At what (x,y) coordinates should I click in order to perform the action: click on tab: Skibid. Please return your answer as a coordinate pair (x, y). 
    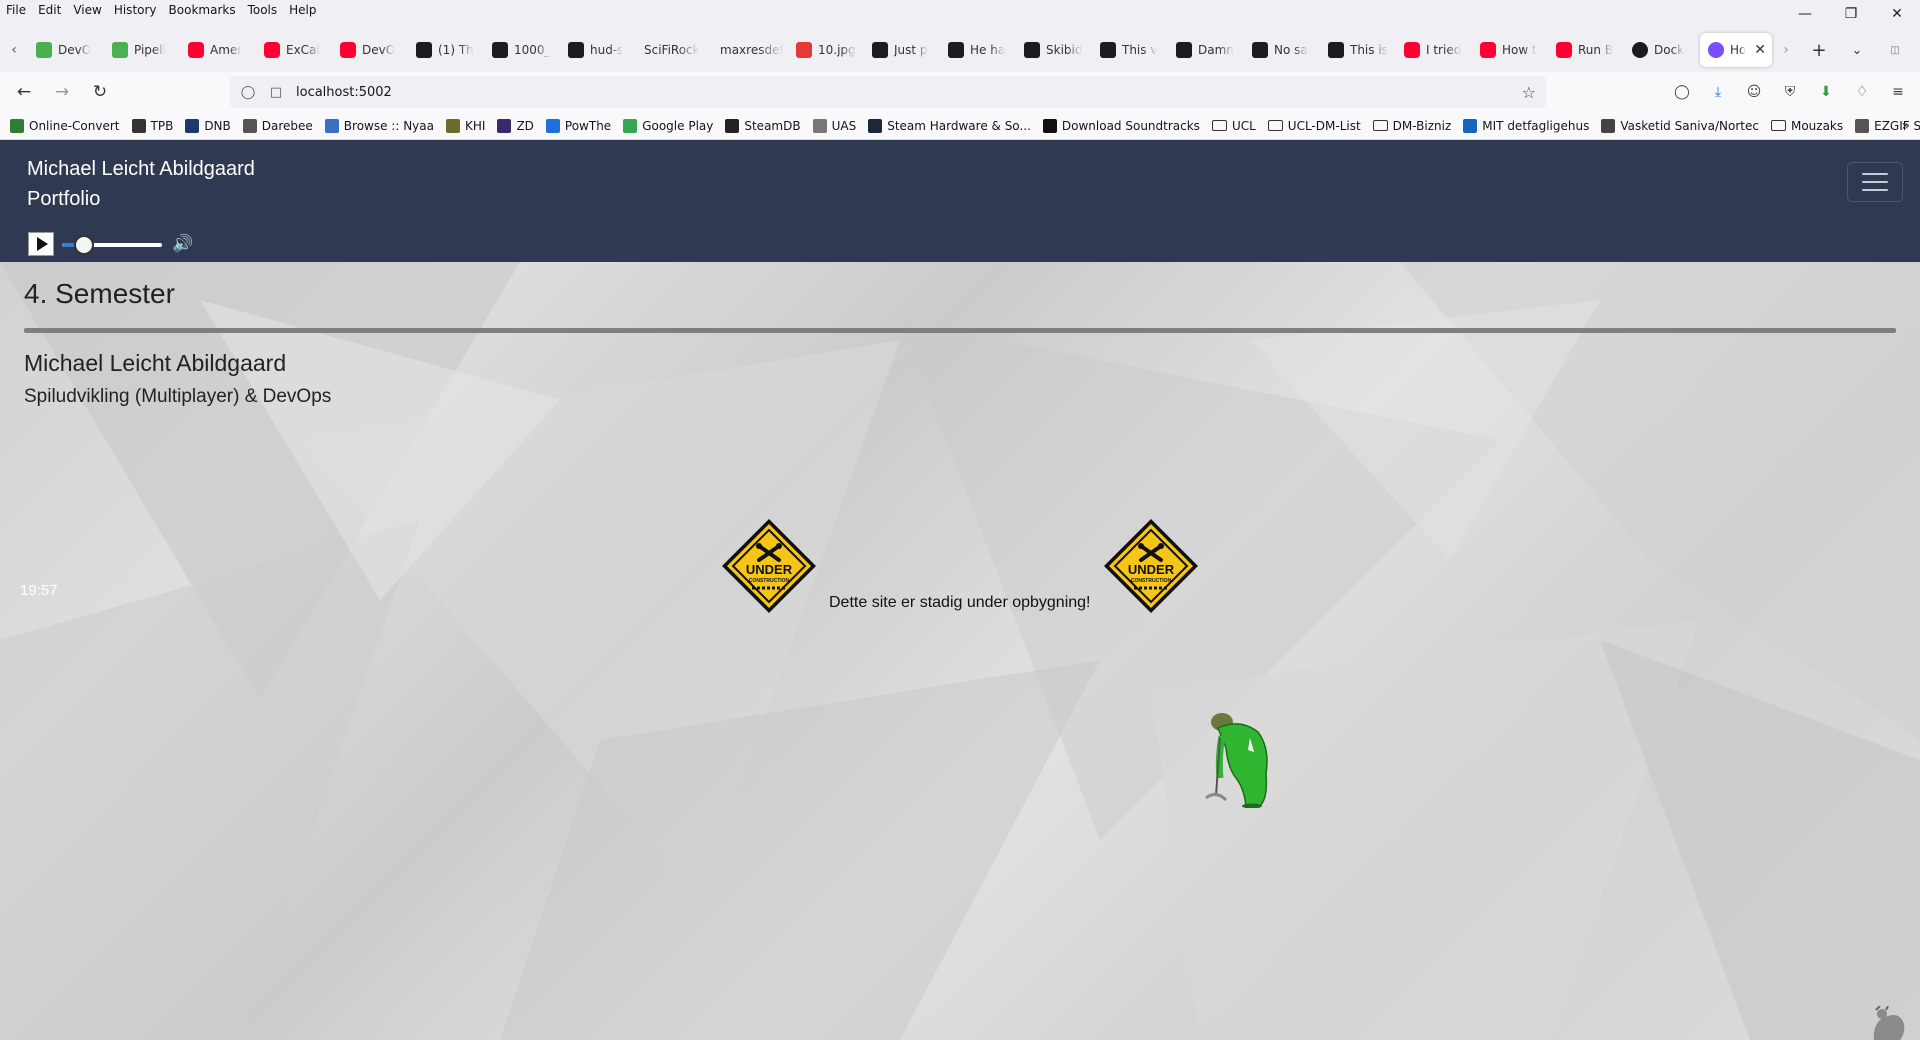
    Looking at the image, I should click on (1054, 50).